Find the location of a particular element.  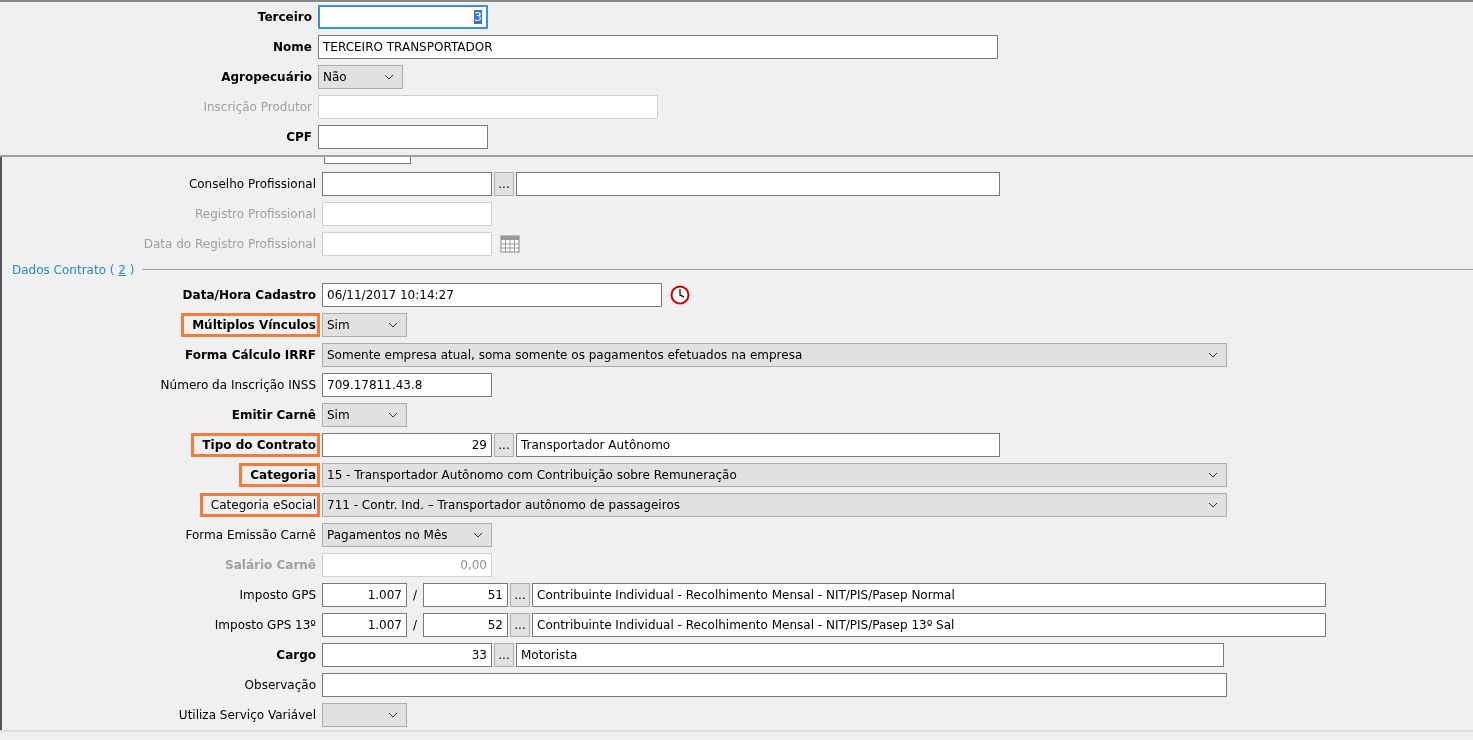

field-label: Categoria eSocial is located at coordinates (259, 505).